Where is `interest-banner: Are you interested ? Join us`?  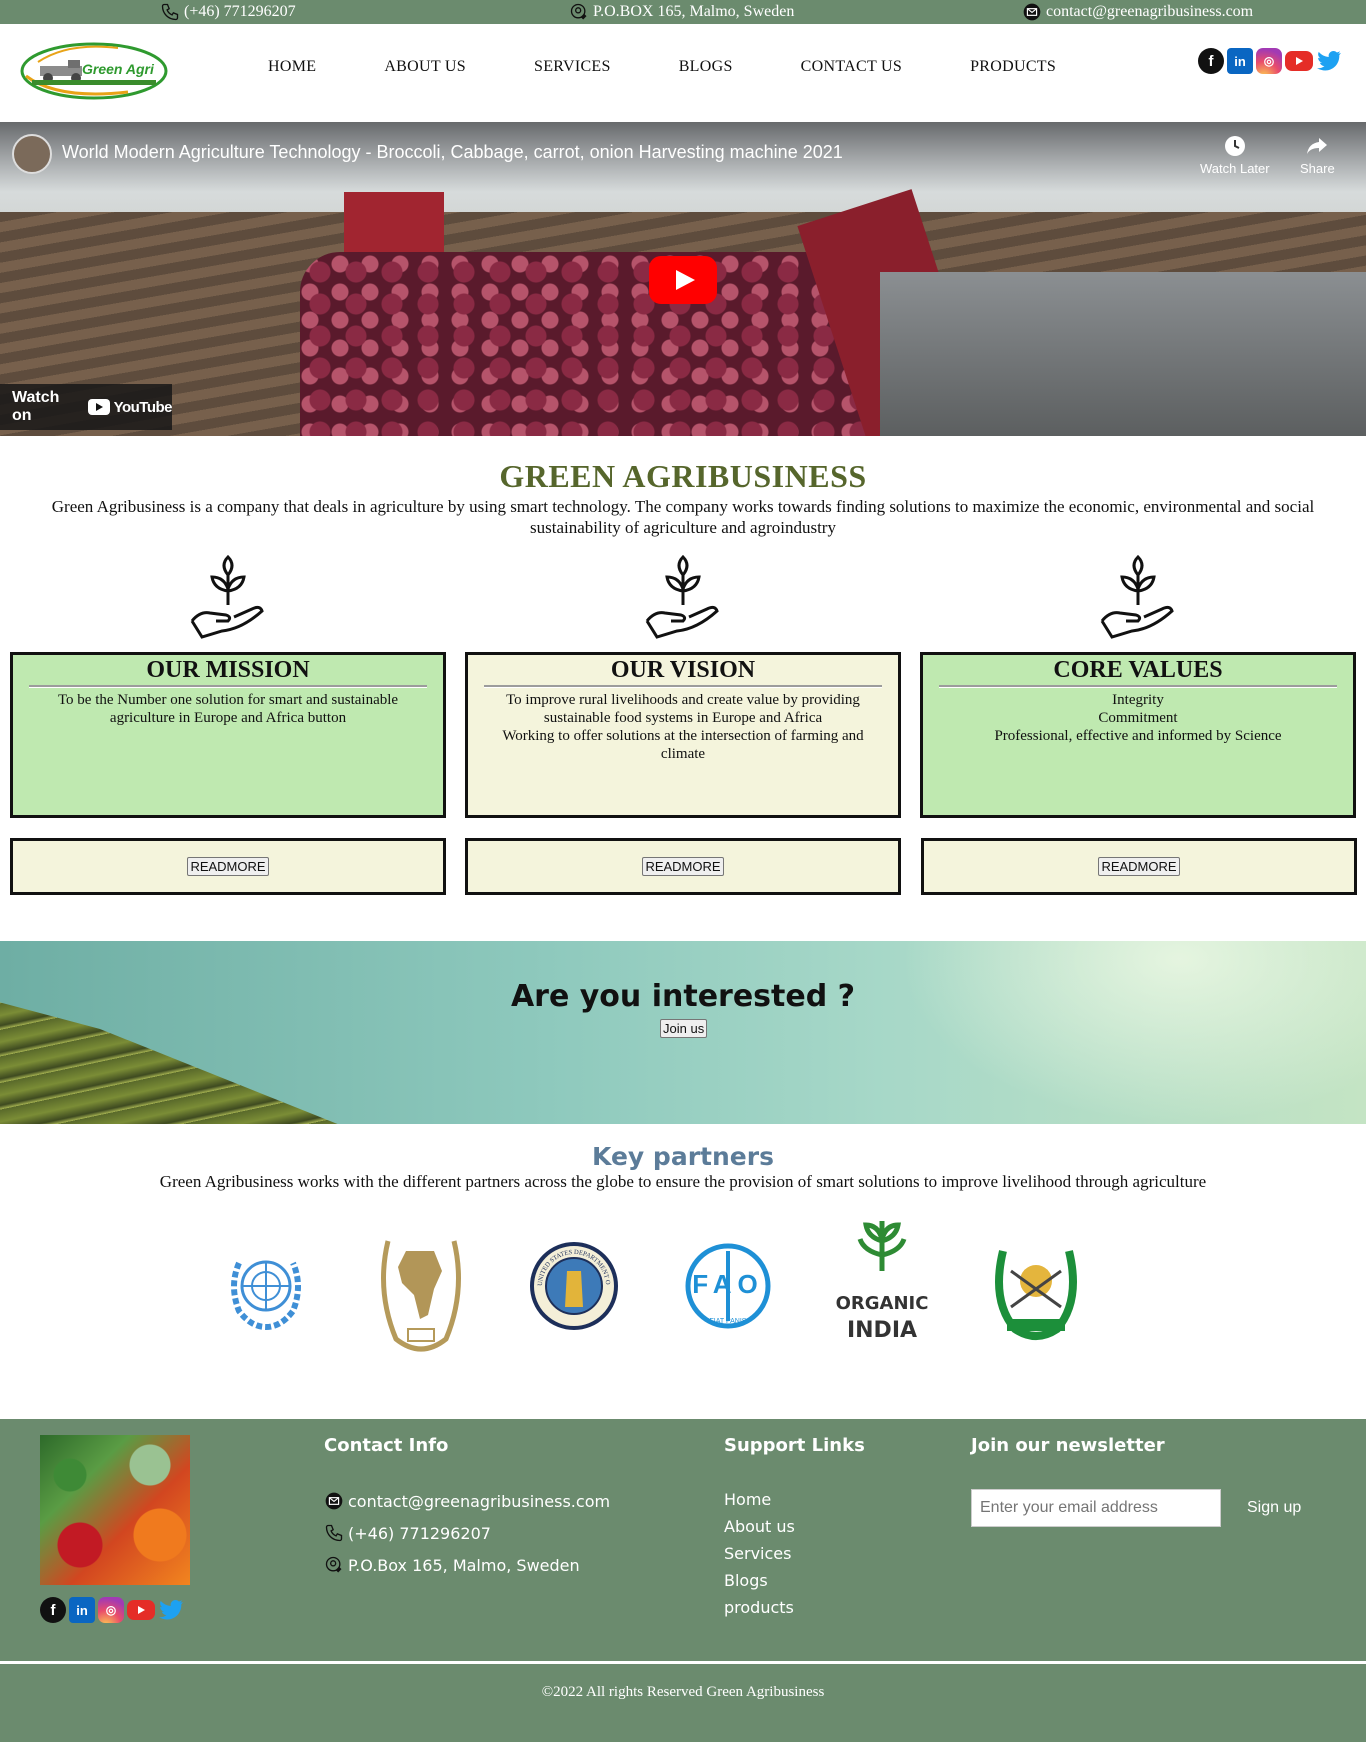
interest-banner: Are you interested ? Join us is located at coordinates (683, 1032).